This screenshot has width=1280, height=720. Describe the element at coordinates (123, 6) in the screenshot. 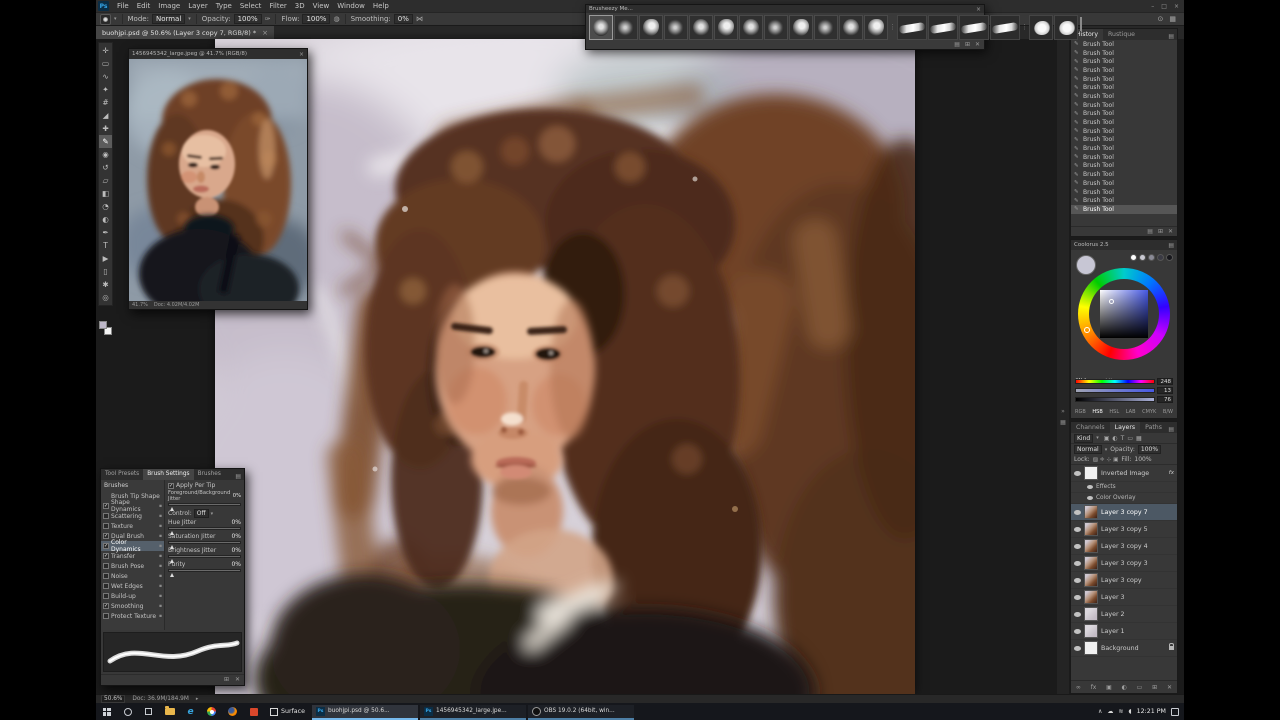

I see `menu-item: File` at that location.